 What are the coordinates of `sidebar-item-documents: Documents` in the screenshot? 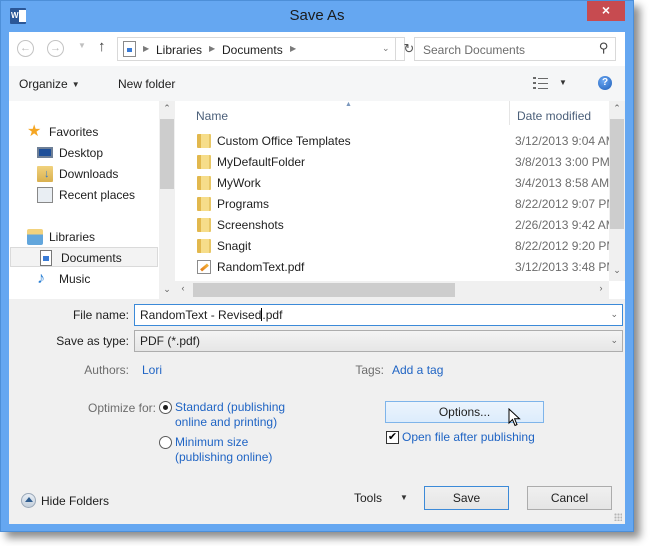 It's located at (84, 257).